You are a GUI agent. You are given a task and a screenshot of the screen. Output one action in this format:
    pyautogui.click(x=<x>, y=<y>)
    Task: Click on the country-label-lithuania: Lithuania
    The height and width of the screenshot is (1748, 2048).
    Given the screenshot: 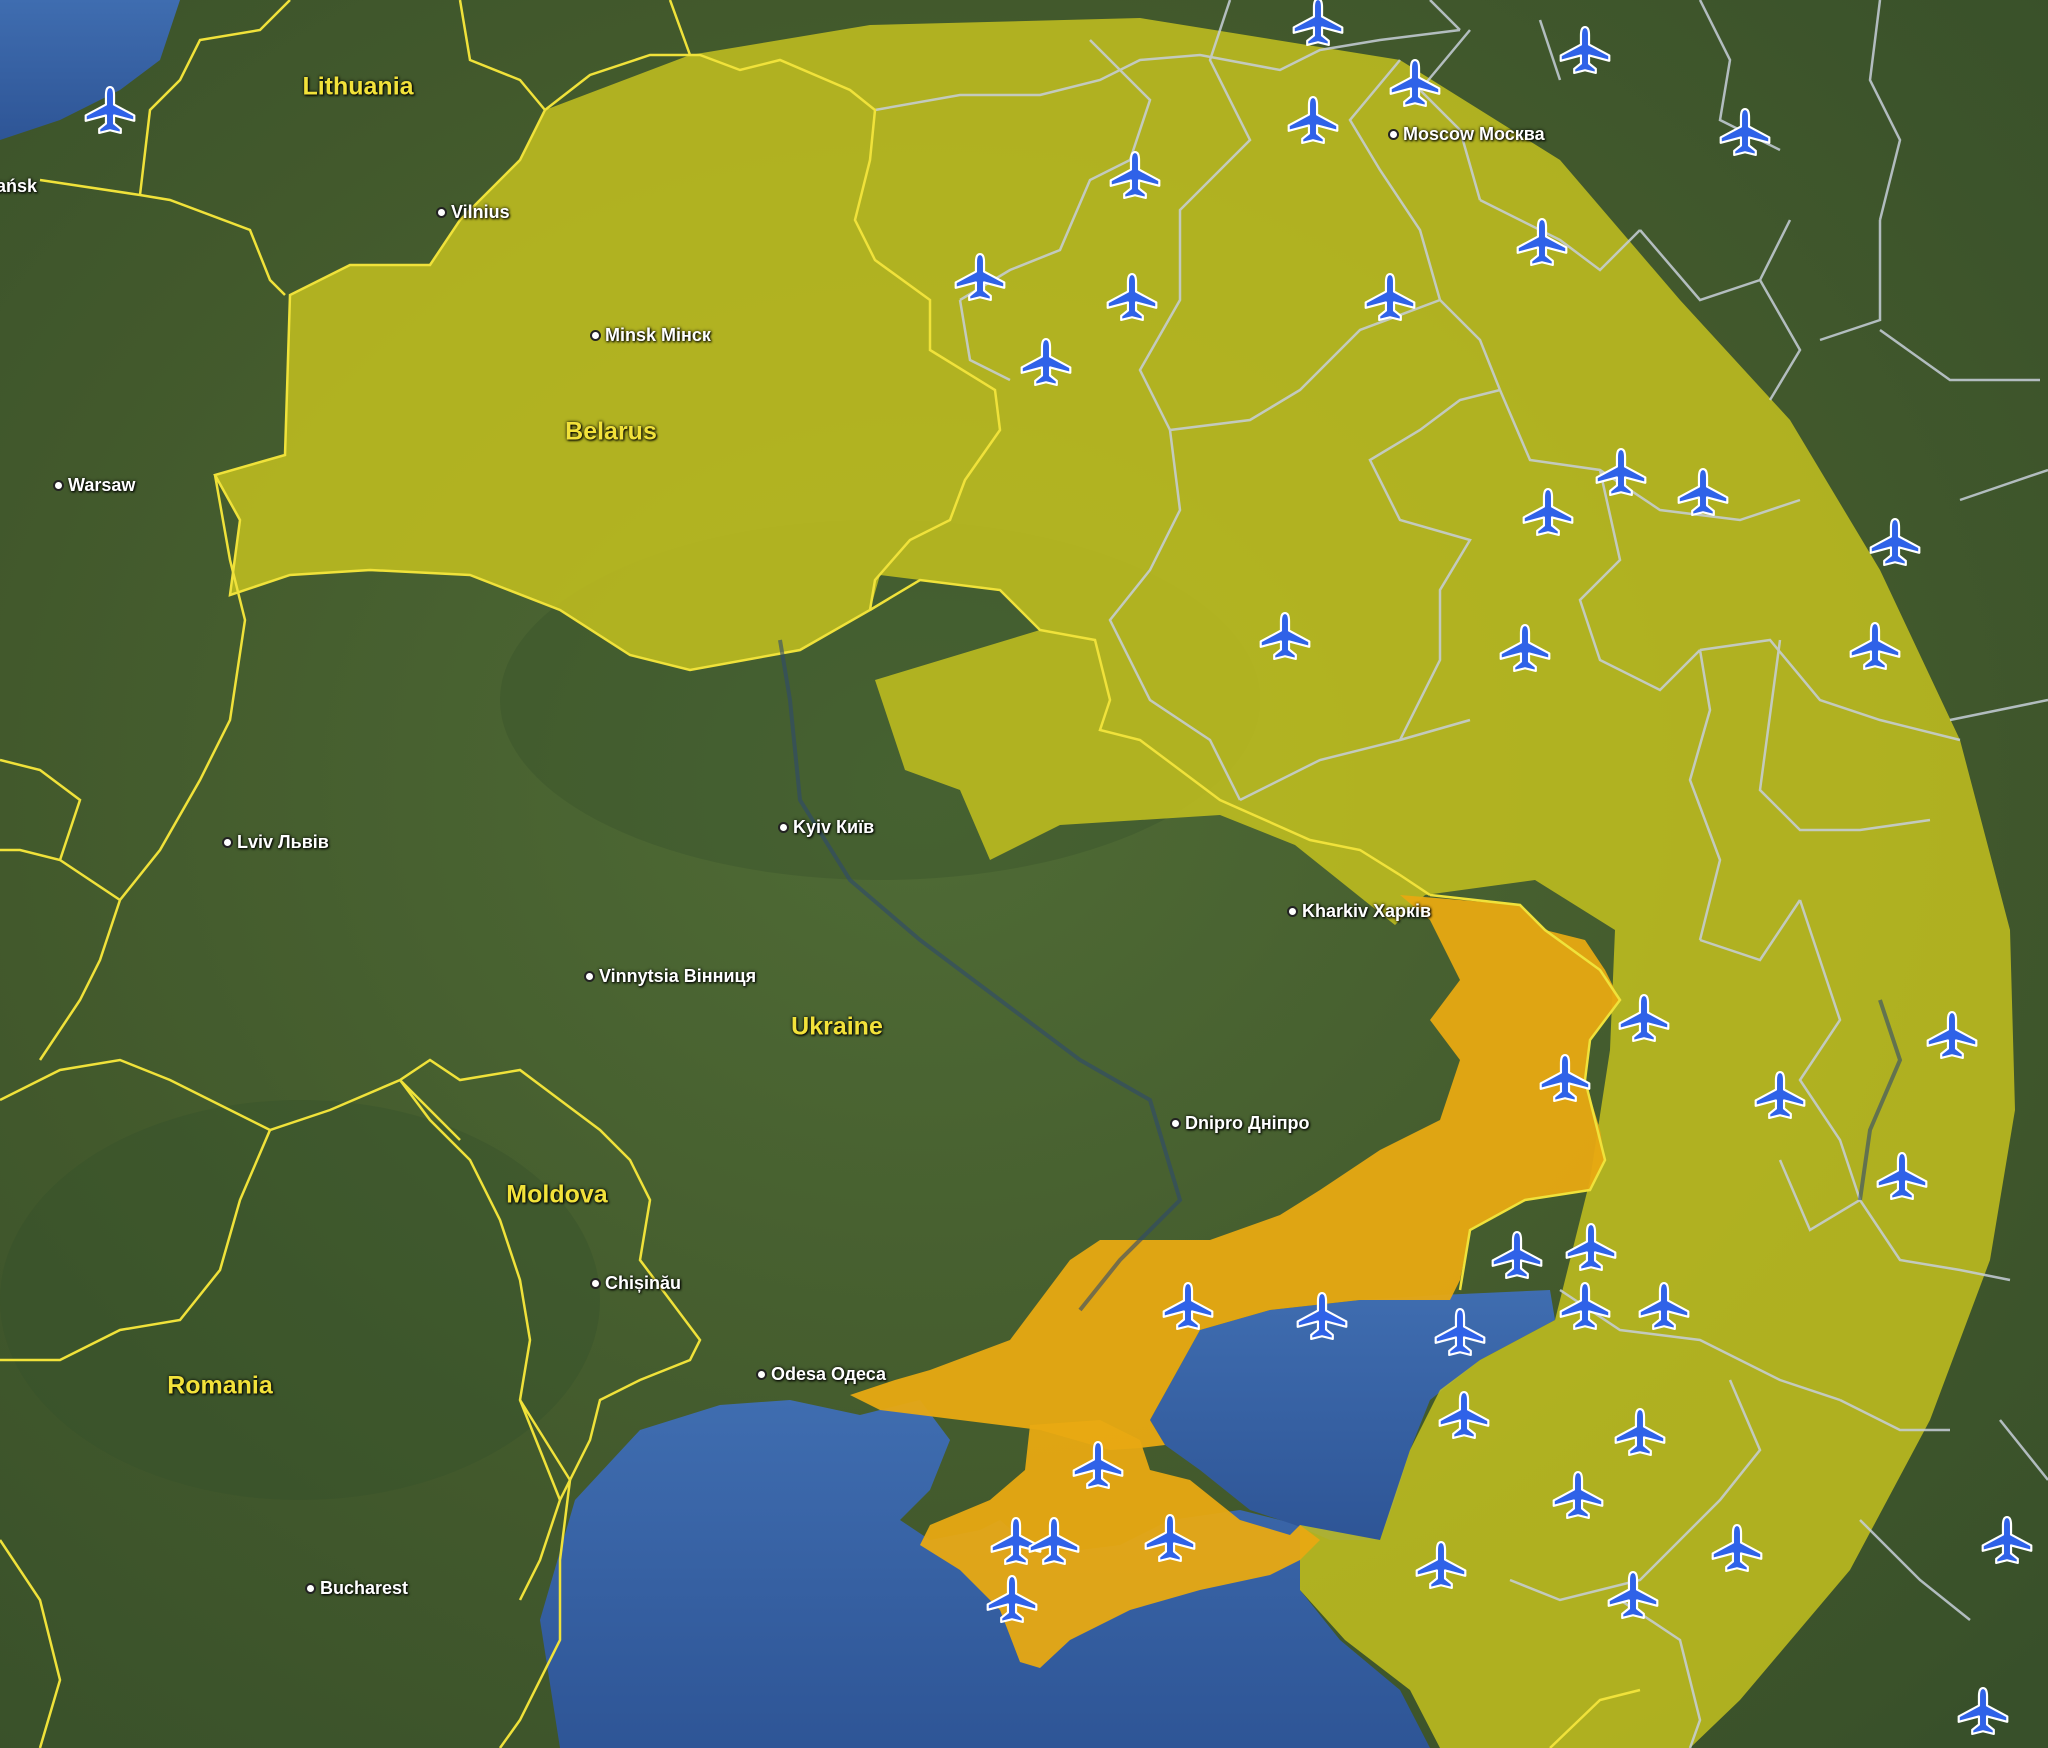 What is the action you would take?
    pyautogui.click(x=358, y=86)
    